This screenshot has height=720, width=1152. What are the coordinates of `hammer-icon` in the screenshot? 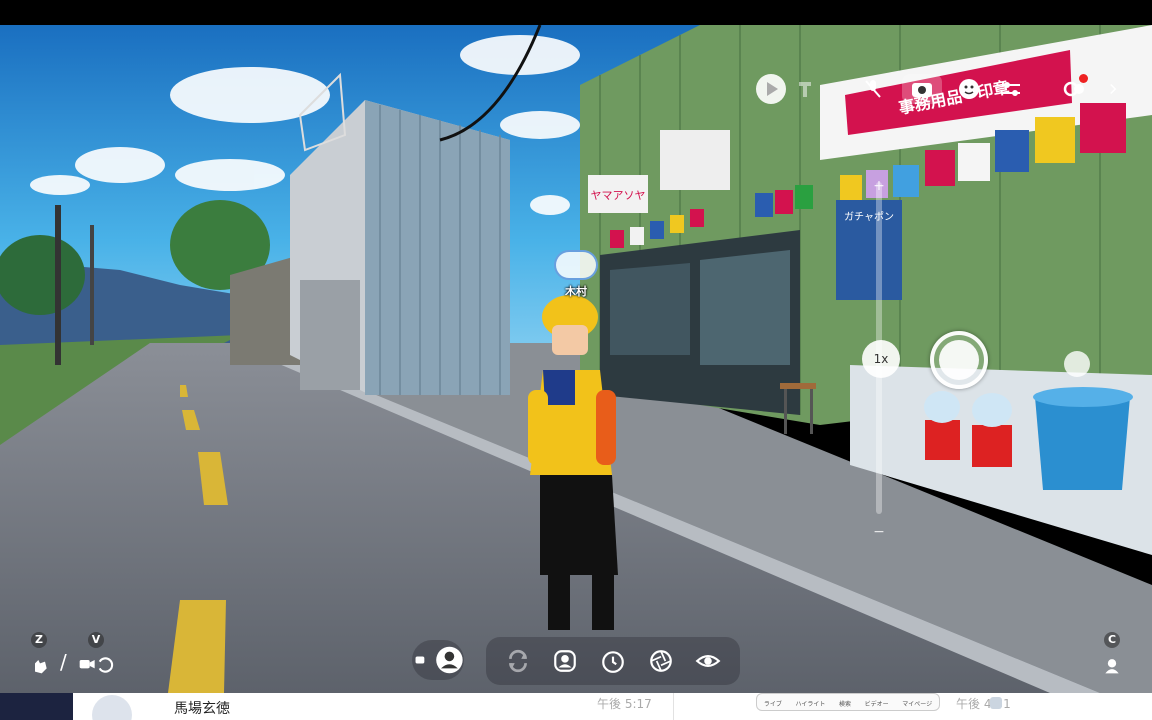 It's located at (805, 89).